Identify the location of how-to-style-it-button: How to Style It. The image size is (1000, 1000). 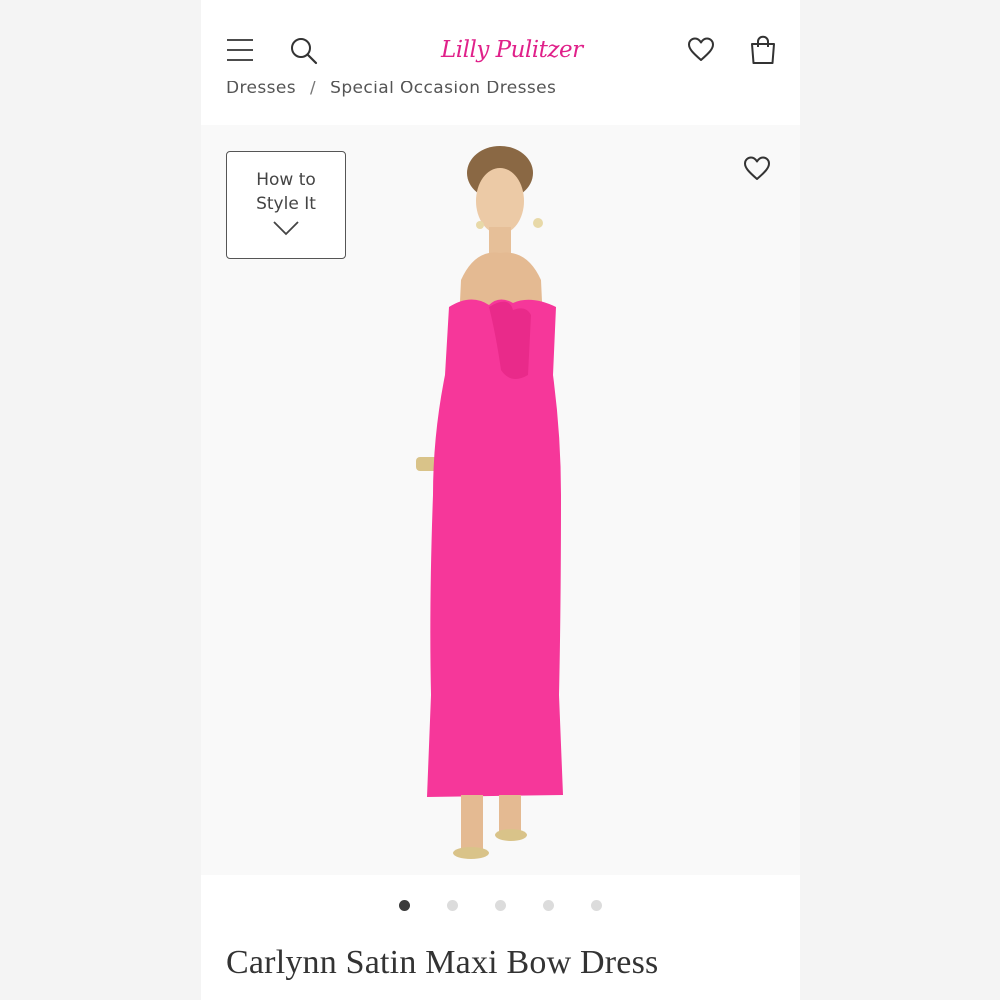
(286, 205).